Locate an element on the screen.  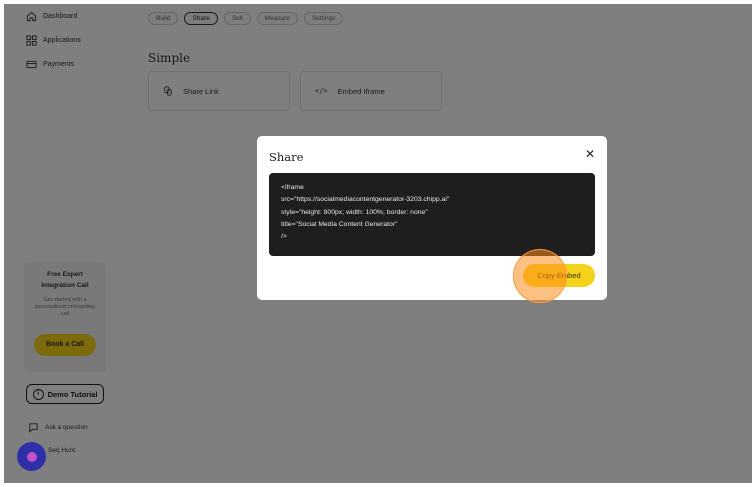
close-icon: ✕ is located at coordinates (590, 154).